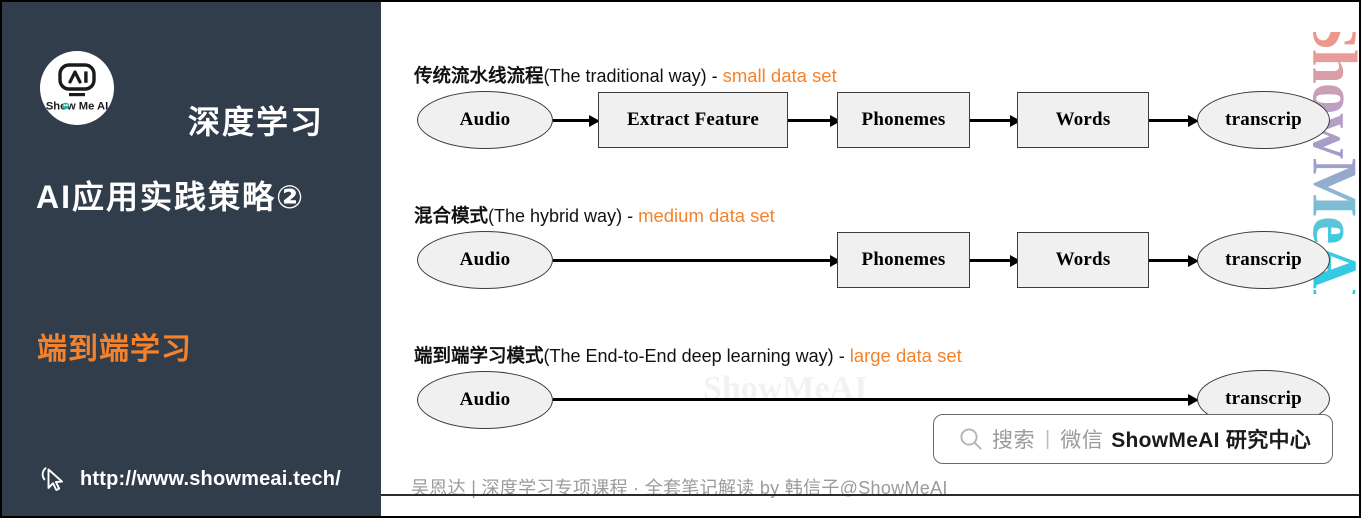  I want to click on section-1-heading-cn: 传统流水线流程, so click(479, 75).